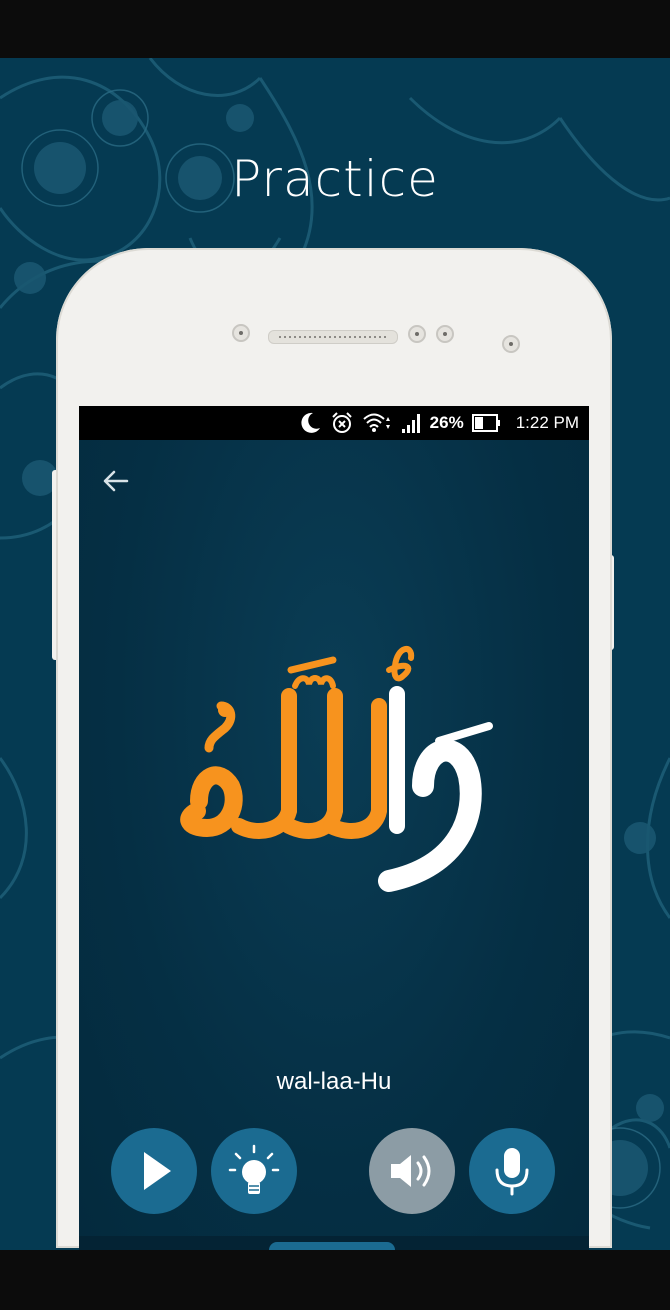  I want to click on arrow-left-icon, so click(116, 481).